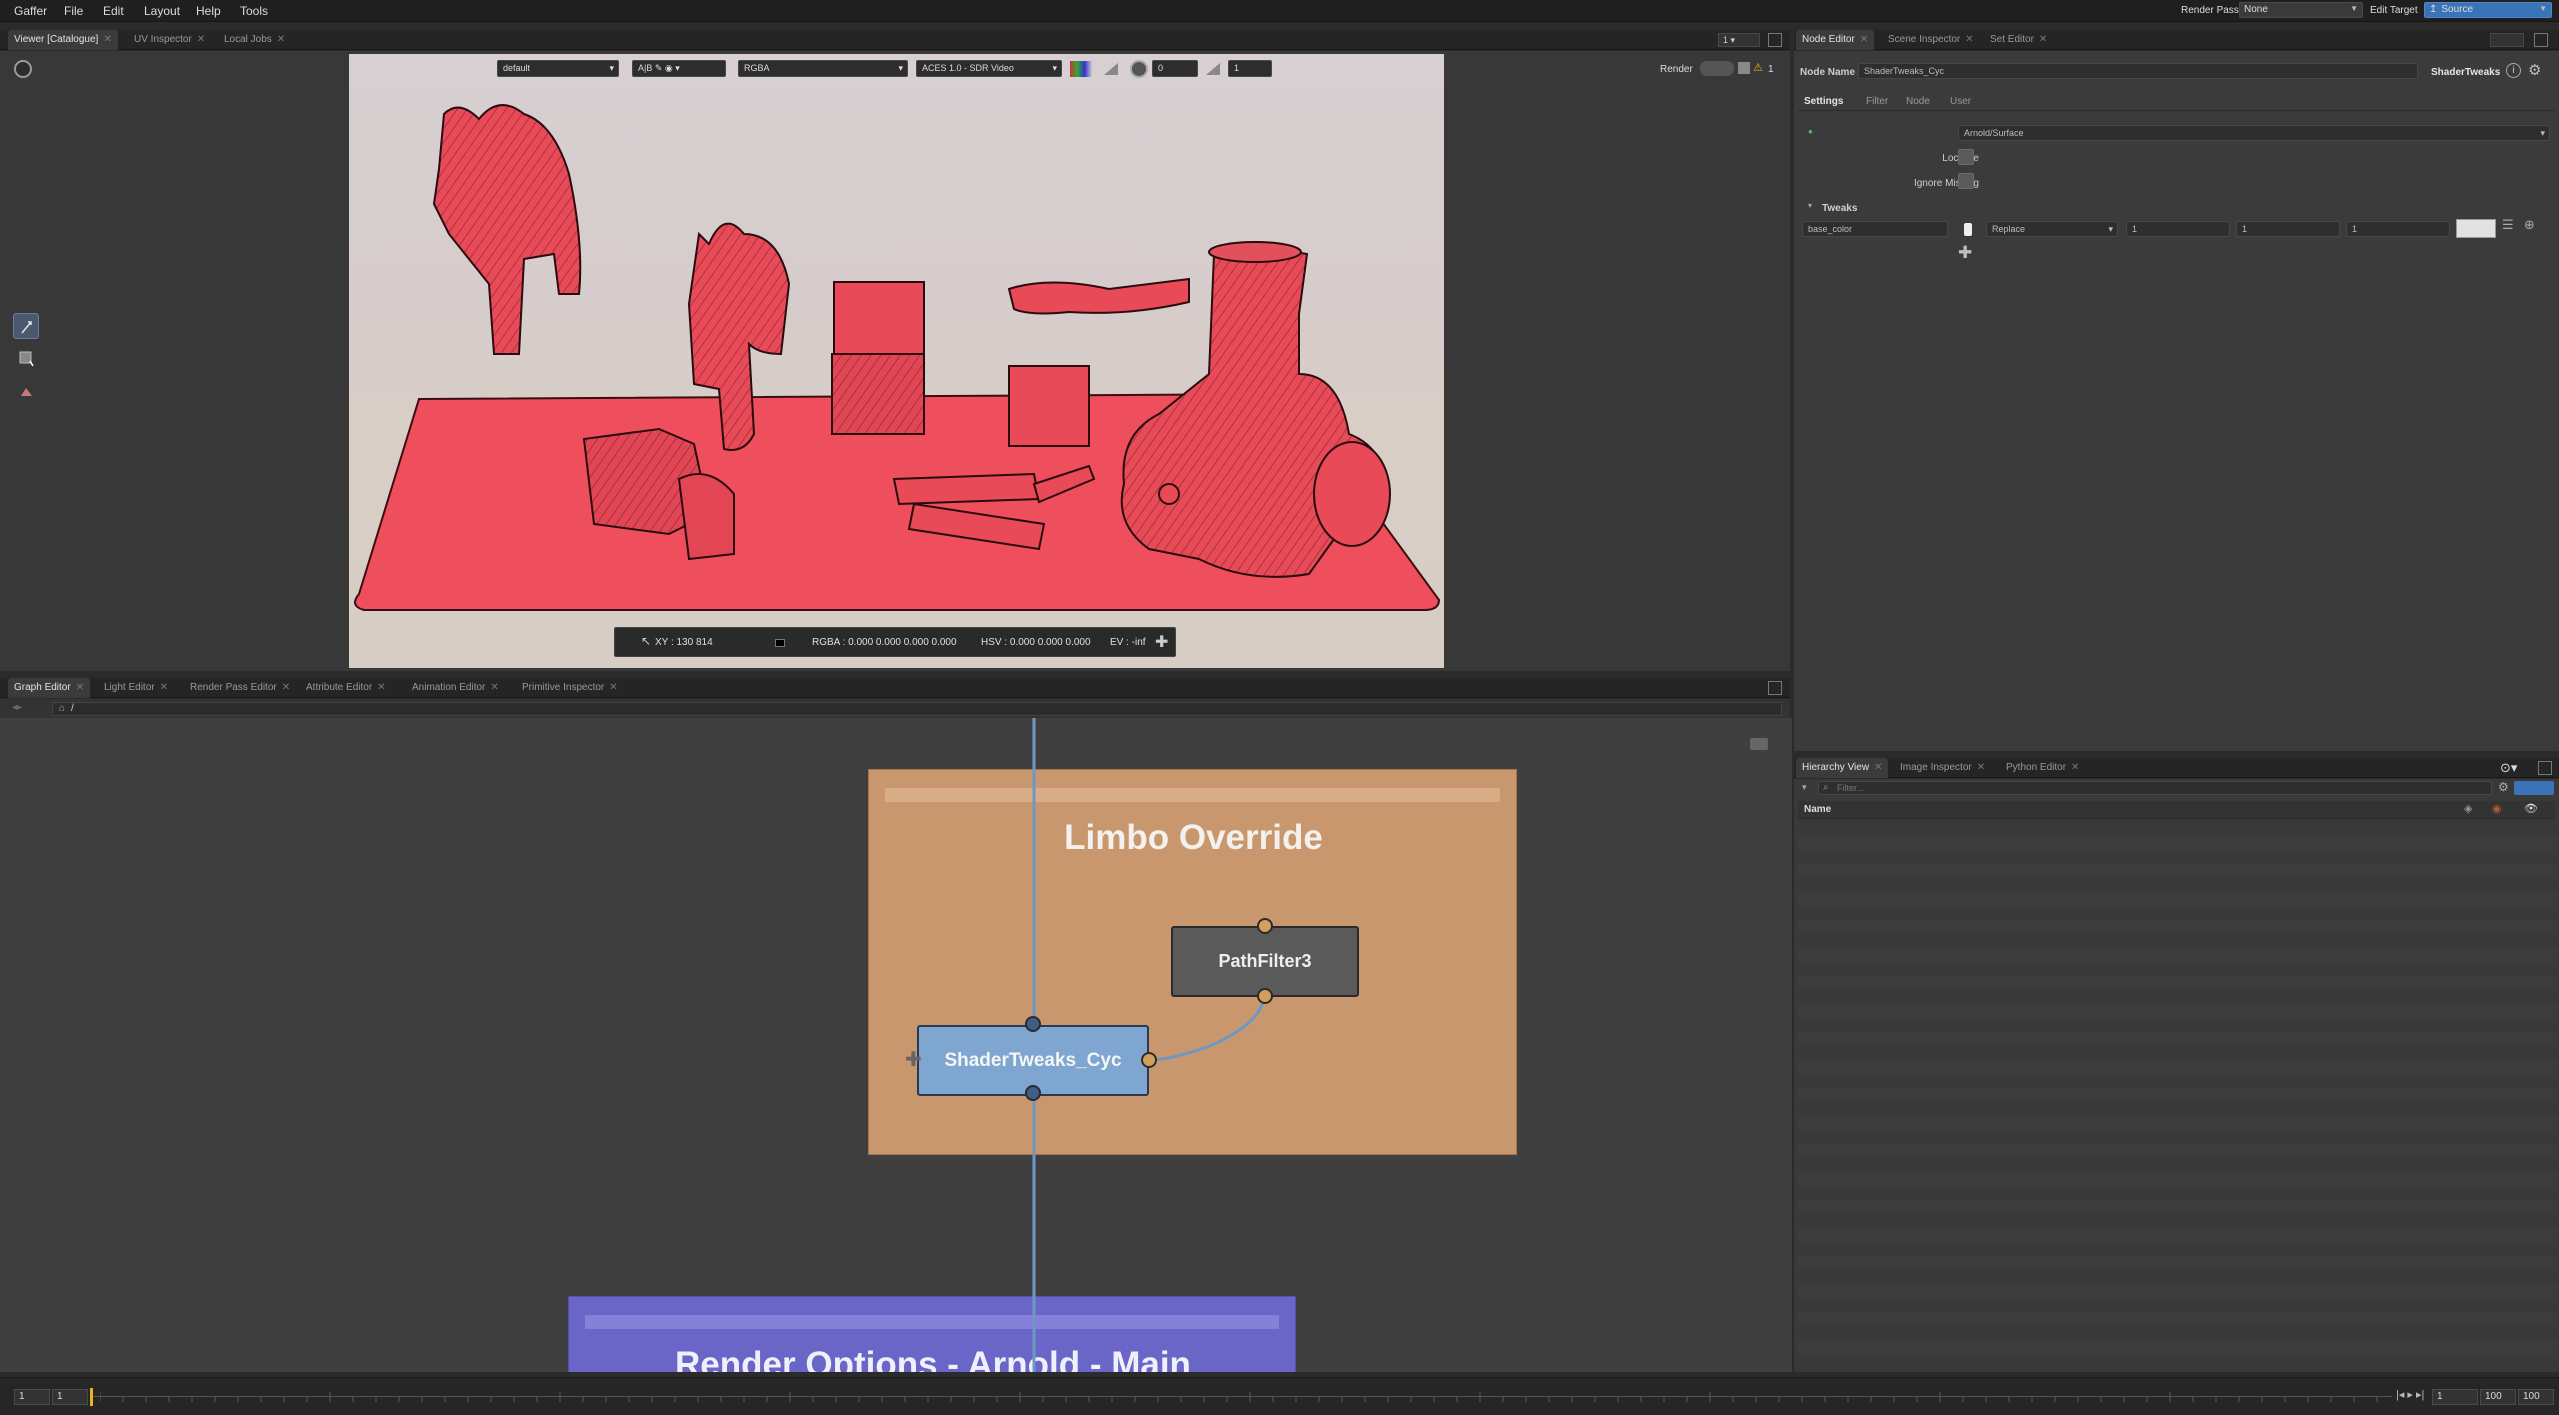  What do you see at coordinates (49, 688) in the screenshot?
I see `tab-graph-editor: Graph Editor ✕` at bounding box center [49, 688].